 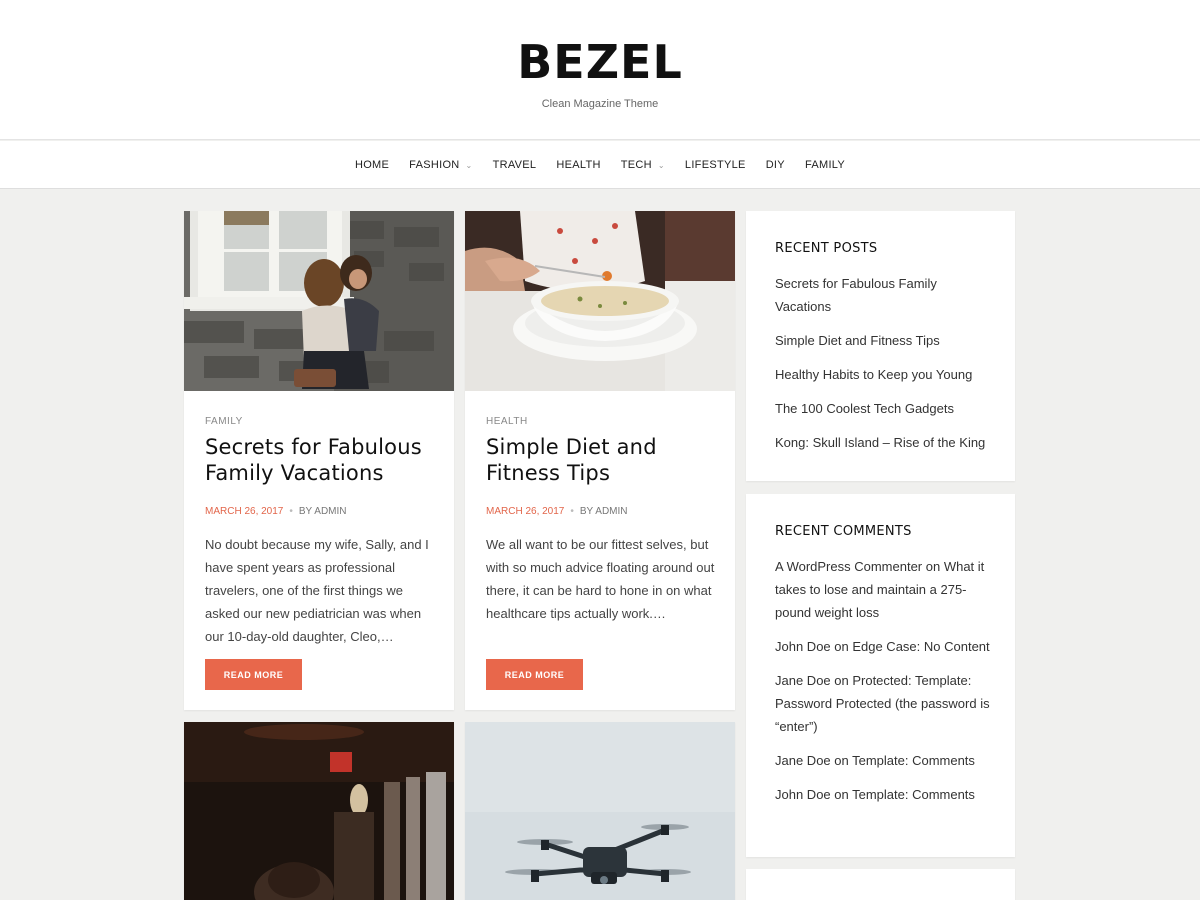 What do you see at coordinates (843, 531) in the screenshot?
I see `widget-heading: RECENT COMMENTS` at bounding box center [843, 531].